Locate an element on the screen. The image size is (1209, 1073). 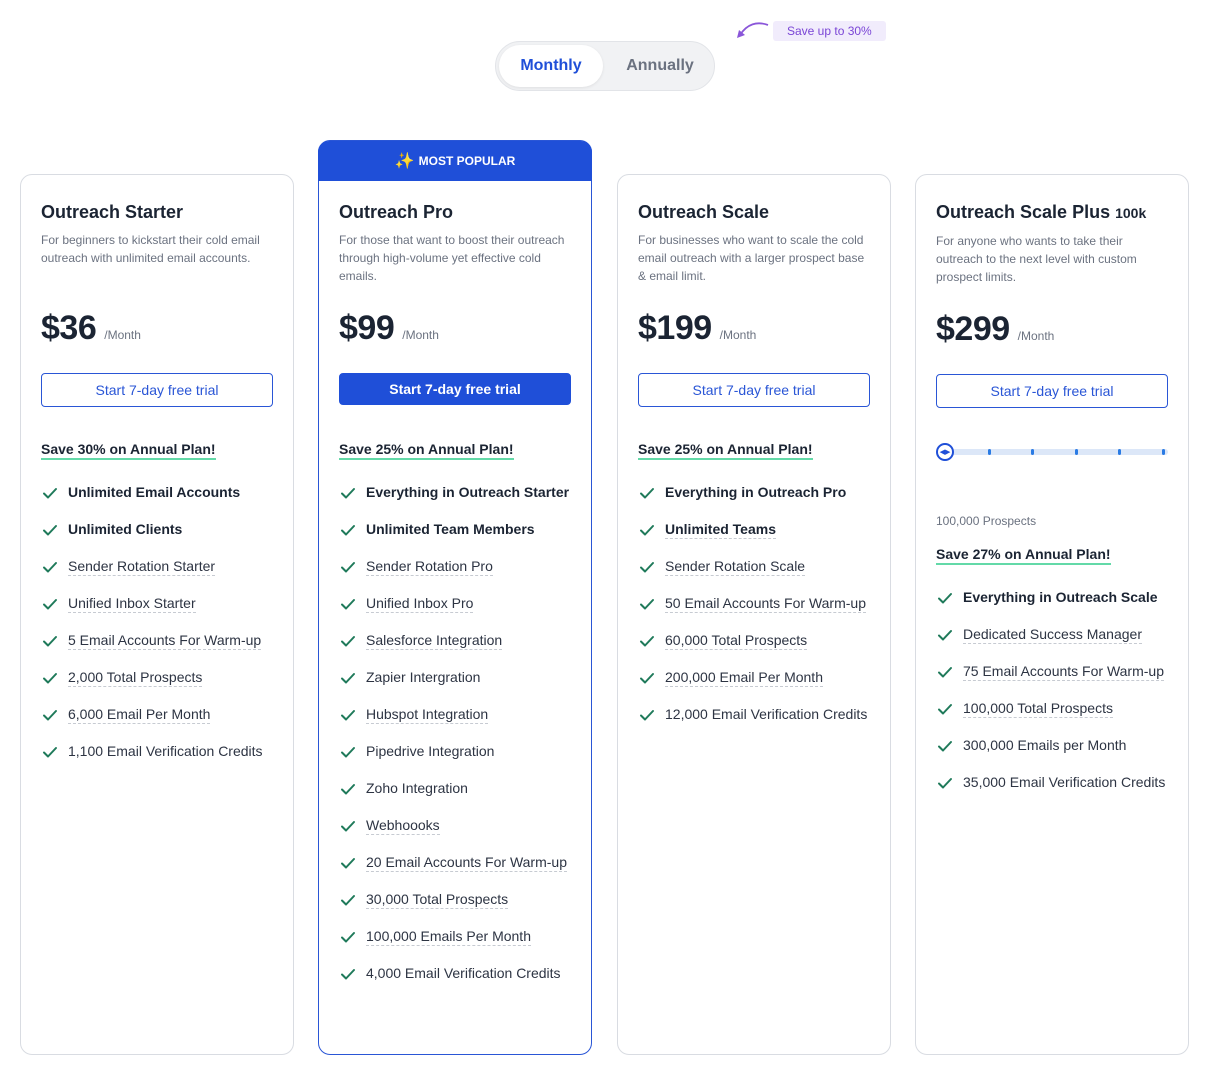
slider-handle: ◀▶ is located at coordinates (945, 452).